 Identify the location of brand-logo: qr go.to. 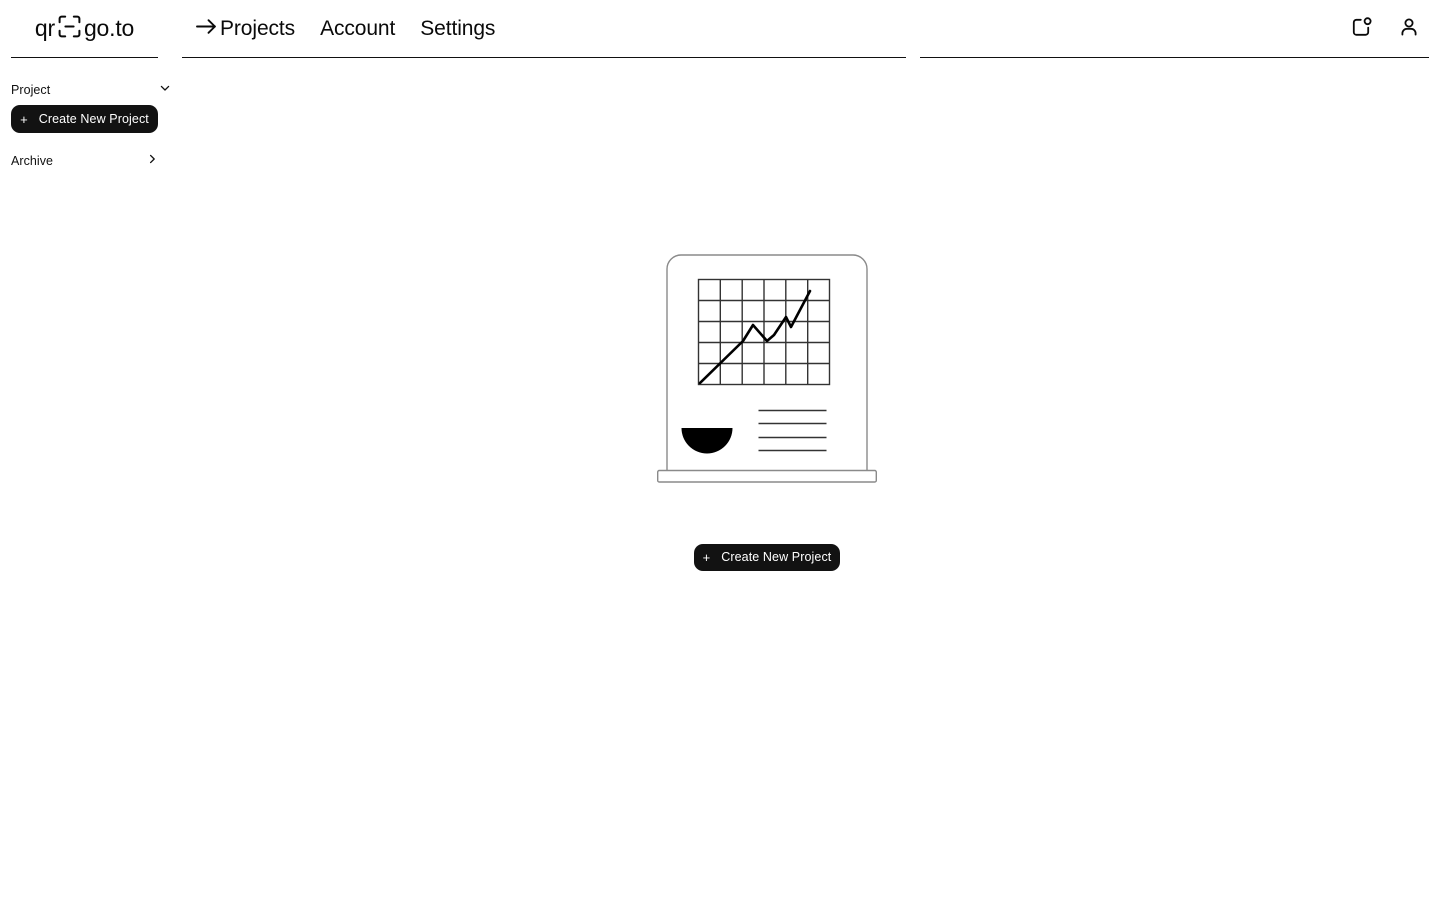
(84, 28).